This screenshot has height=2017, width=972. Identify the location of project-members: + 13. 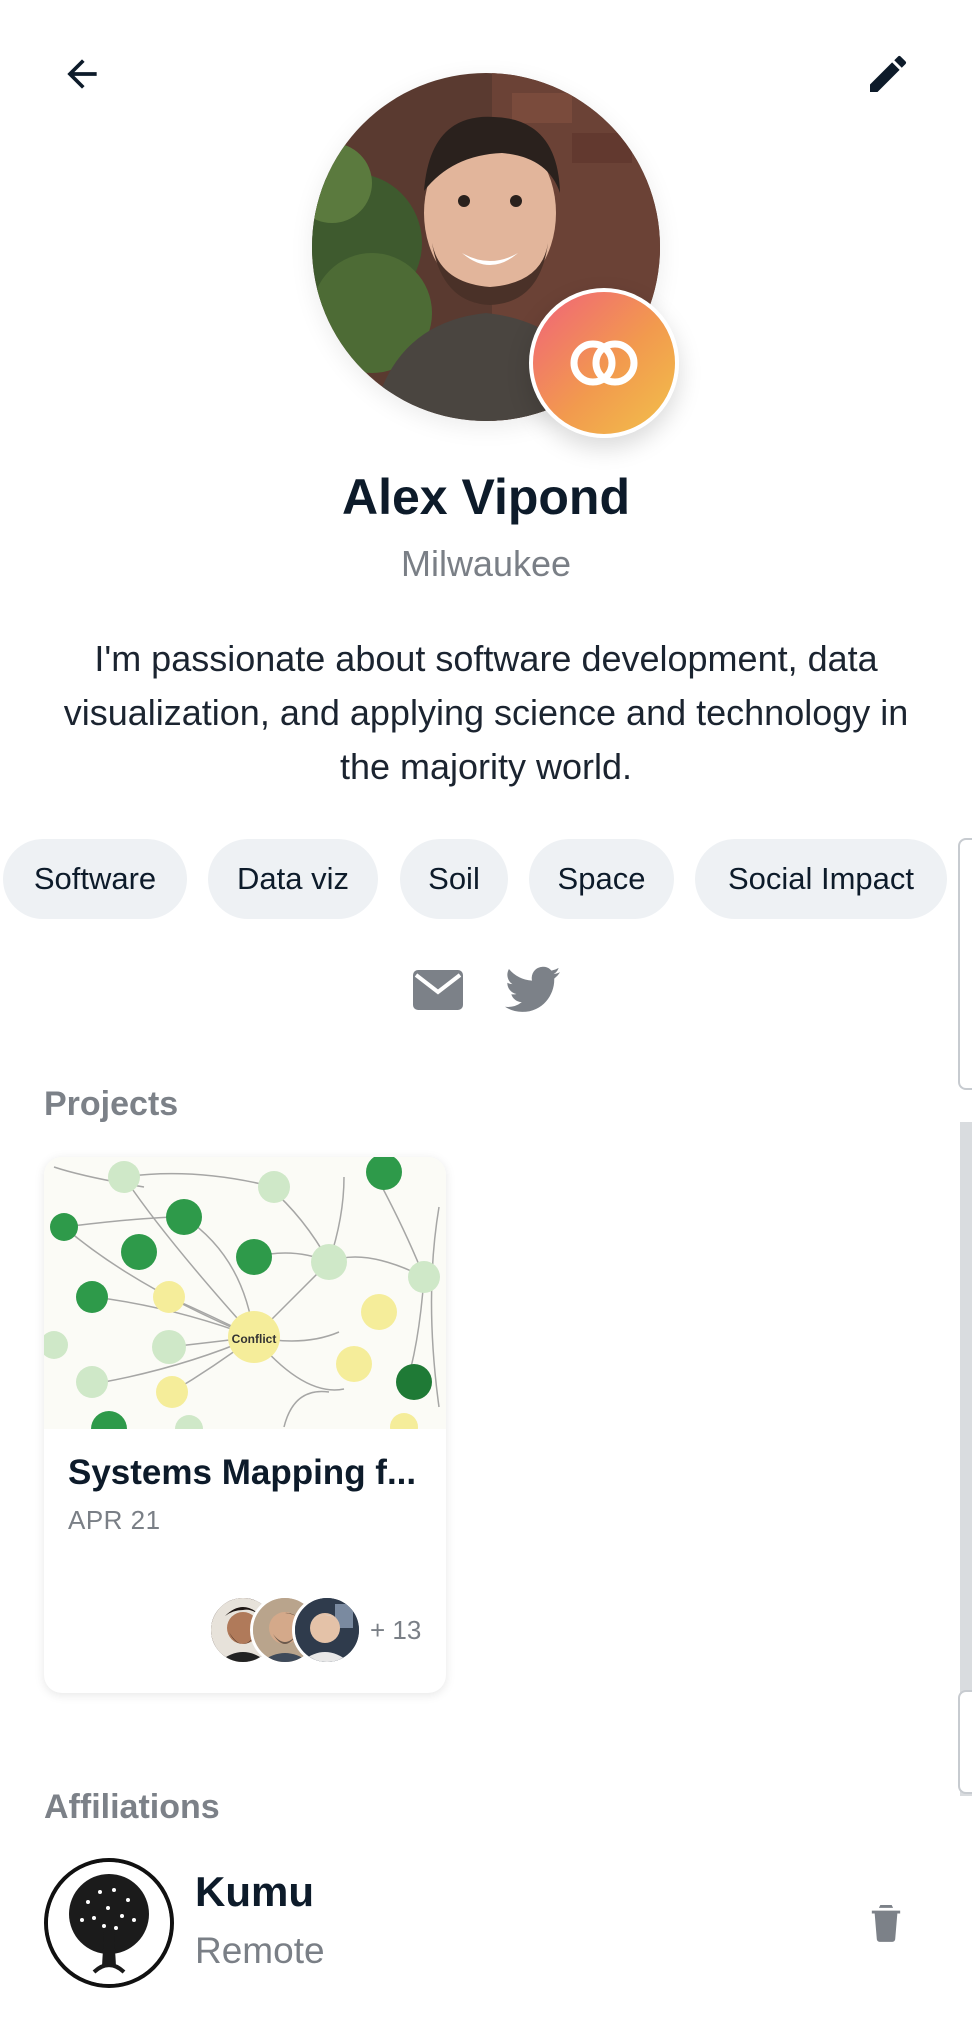
(318, 1630).